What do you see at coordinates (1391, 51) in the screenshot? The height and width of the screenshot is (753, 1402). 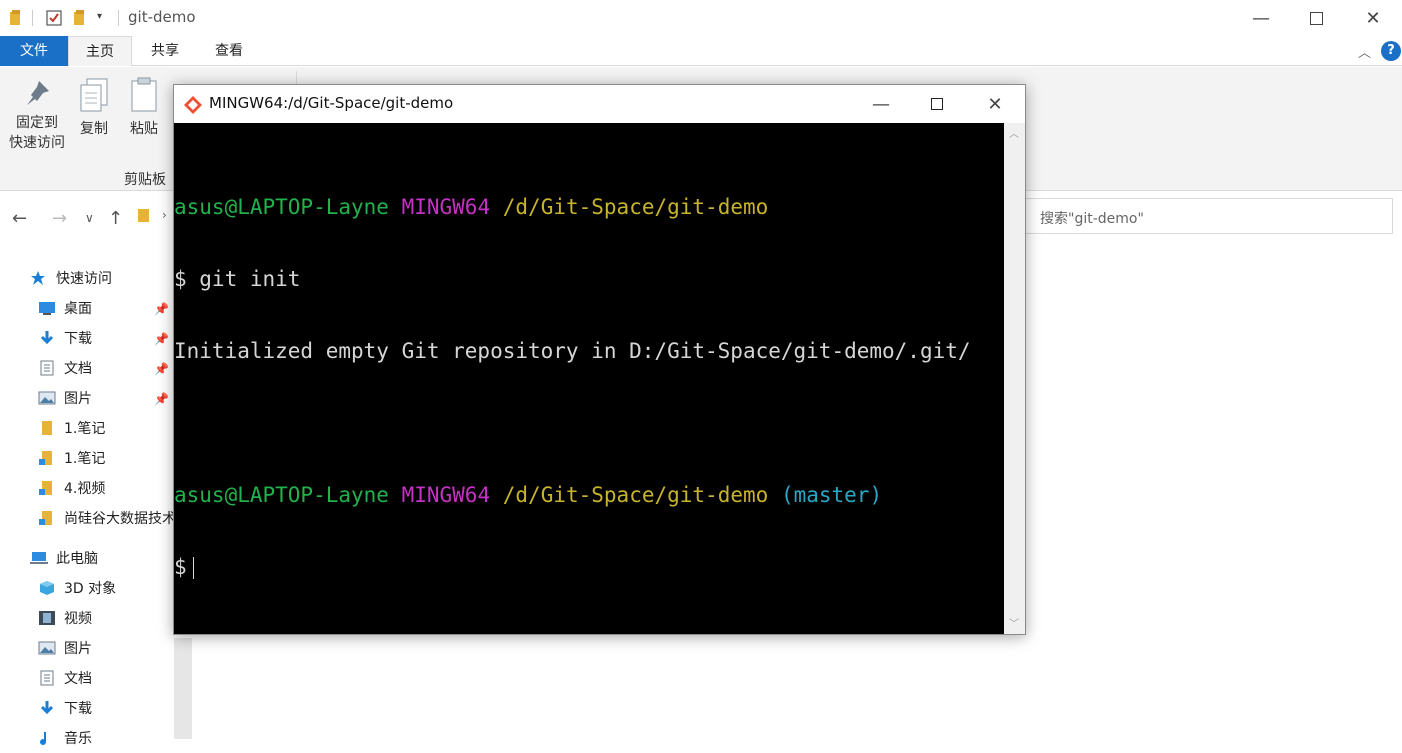 I see `help-icon: ?` at bounding box center [1391, 51].